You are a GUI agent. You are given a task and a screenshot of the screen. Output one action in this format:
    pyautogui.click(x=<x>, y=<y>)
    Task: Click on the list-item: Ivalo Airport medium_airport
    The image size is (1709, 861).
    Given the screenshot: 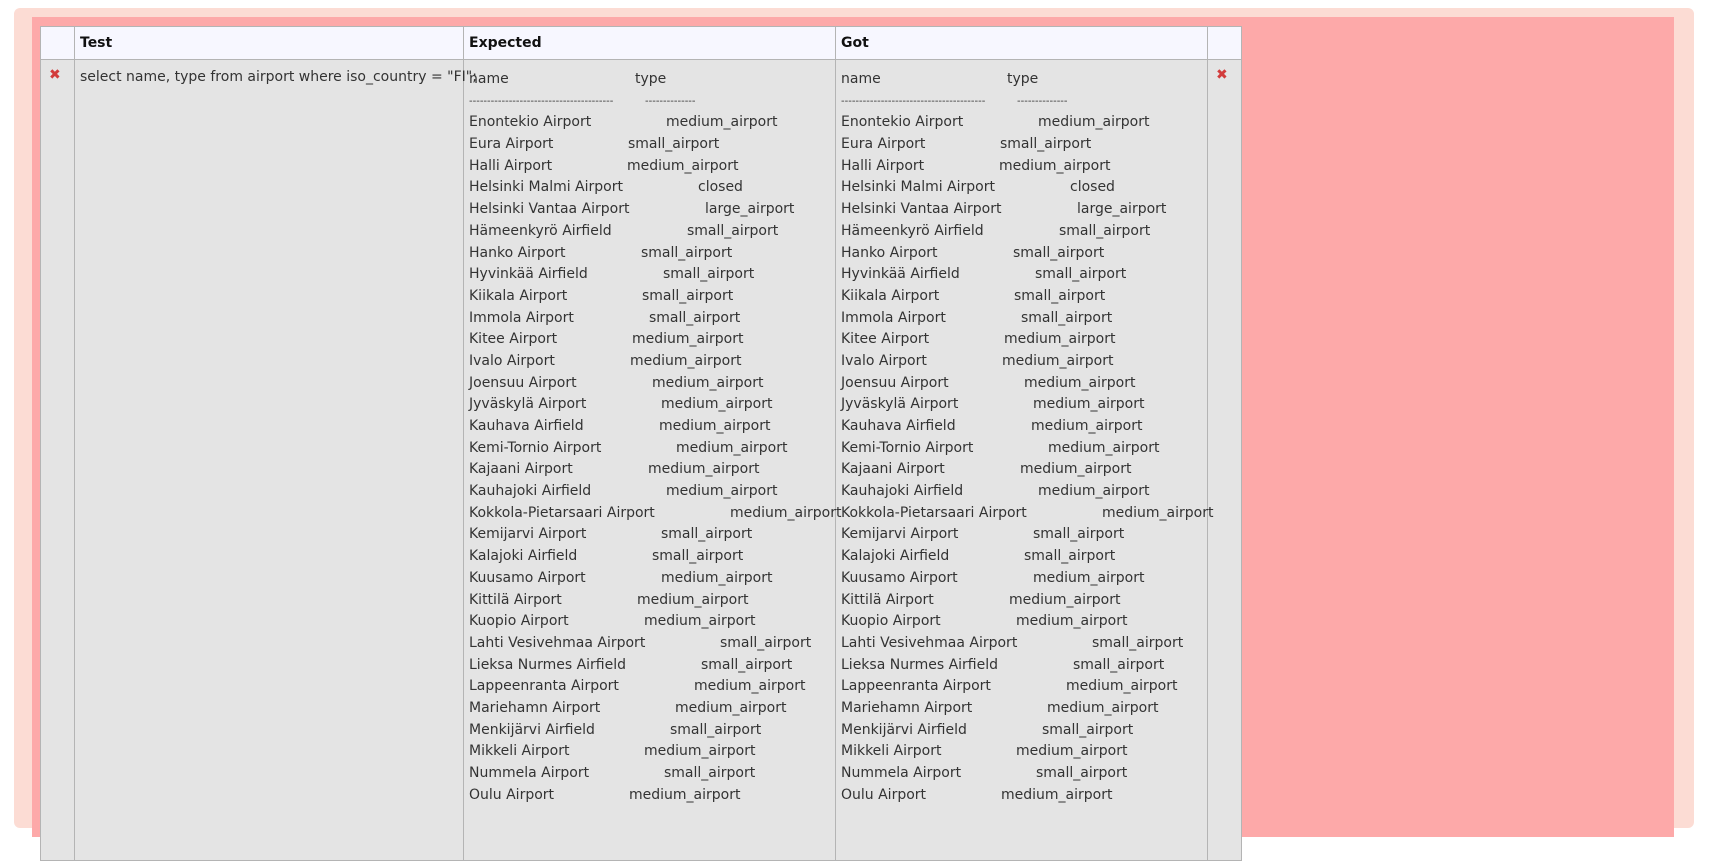 What is the action you would take?
    pyautogui.click(x=652, y=362)
    